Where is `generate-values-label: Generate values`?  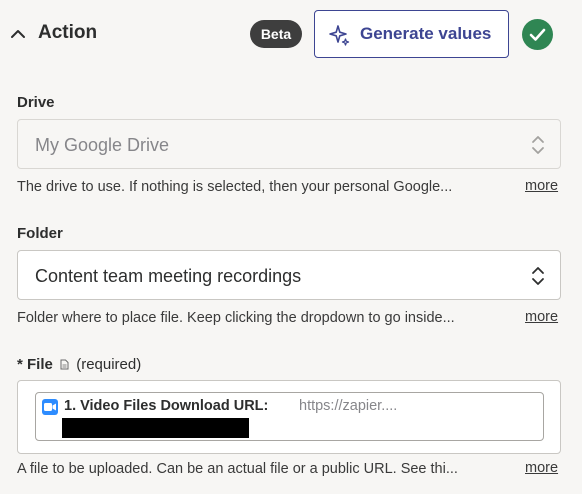
generate-values-label: Generate values is located at coordinates (426, 33).